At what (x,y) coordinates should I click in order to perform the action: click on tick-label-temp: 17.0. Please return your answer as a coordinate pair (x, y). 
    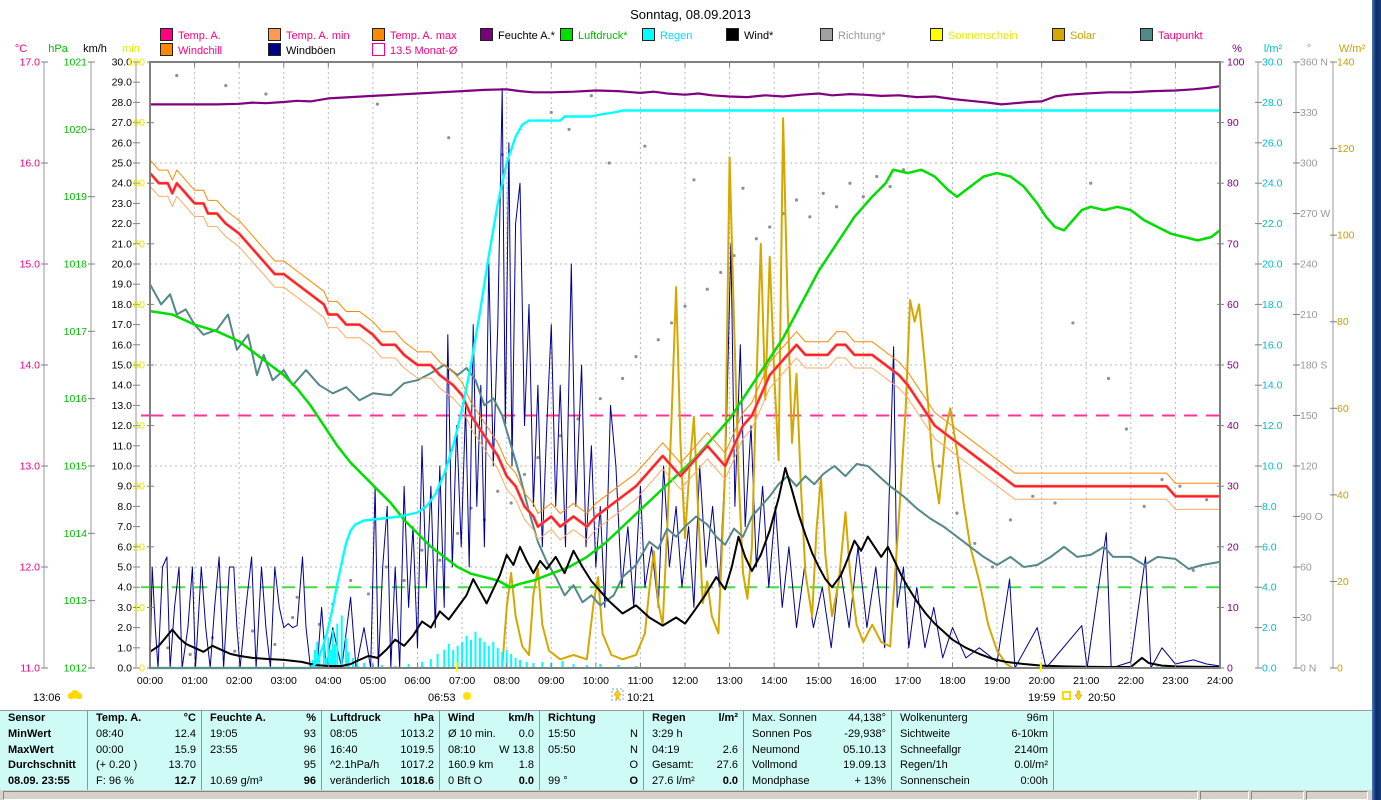
    Looking at the image, I should click on (30, 63).